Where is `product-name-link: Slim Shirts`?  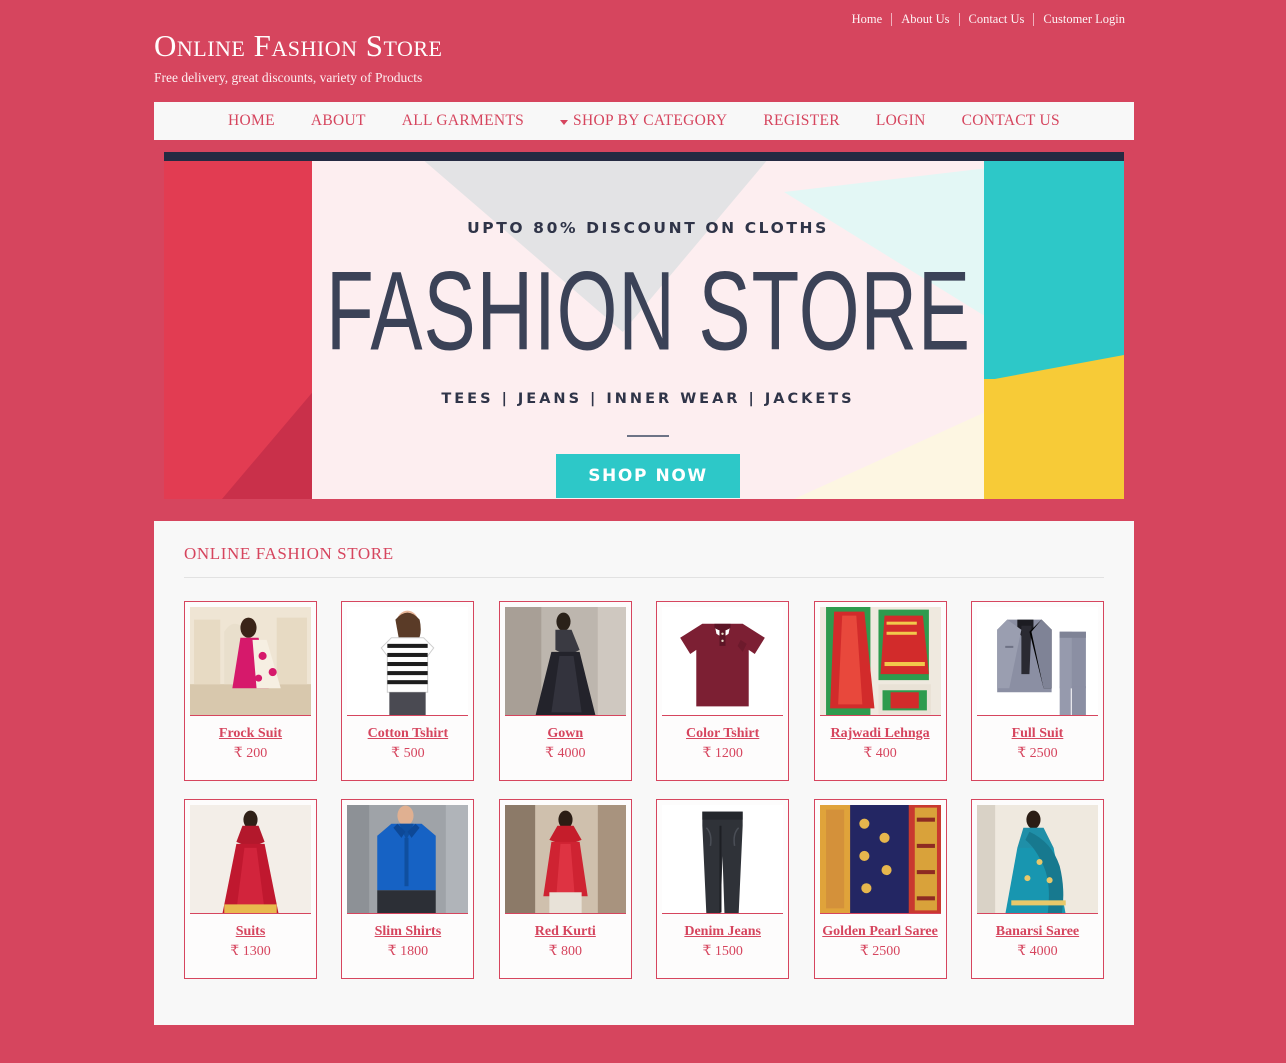
product-name-link: Slim Shirts is located at coordinates (408, 931).